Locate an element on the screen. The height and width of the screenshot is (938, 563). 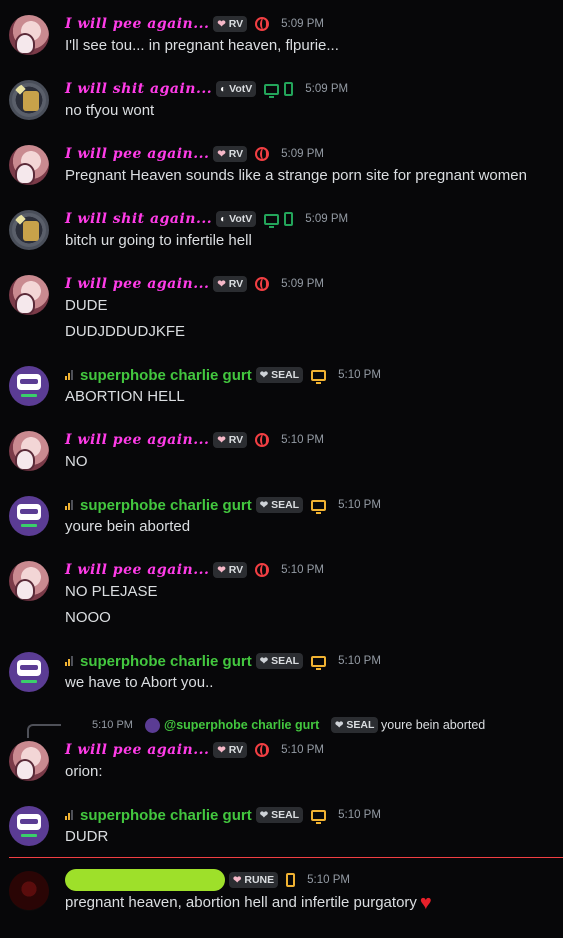
redacted-username is located at coordinates (145, 880).